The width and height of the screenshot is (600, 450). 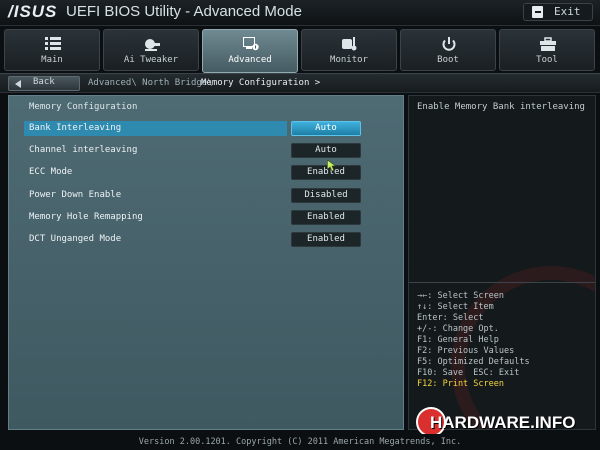 I want to click on setting-label: ECC Mode, so click(x=51, y=172).